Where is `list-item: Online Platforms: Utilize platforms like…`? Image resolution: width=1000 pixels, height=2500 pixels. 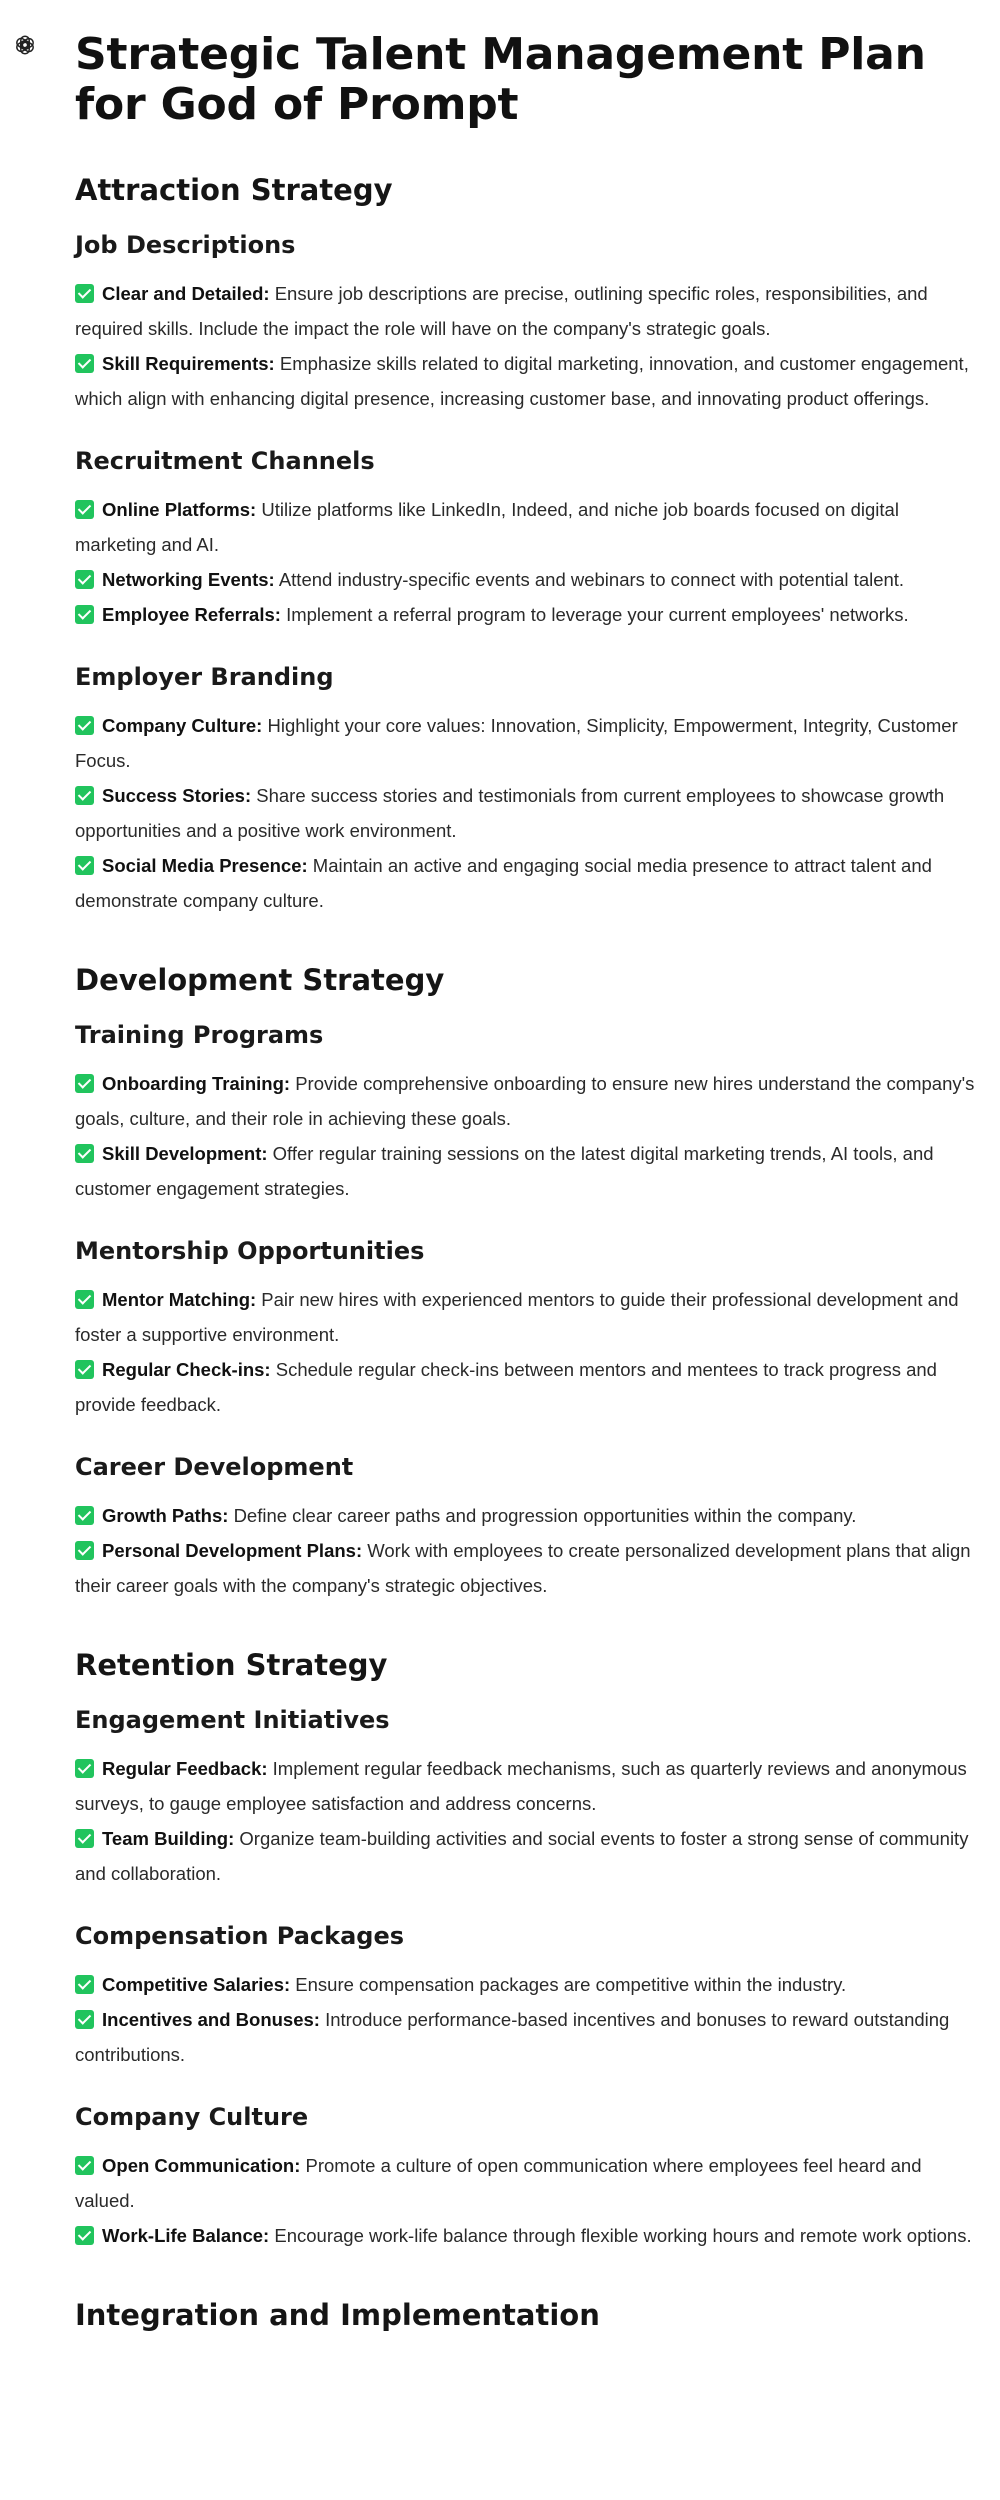
list-item: Online Platforms: Utilize platforms like… is located at coordinates (527, 527).